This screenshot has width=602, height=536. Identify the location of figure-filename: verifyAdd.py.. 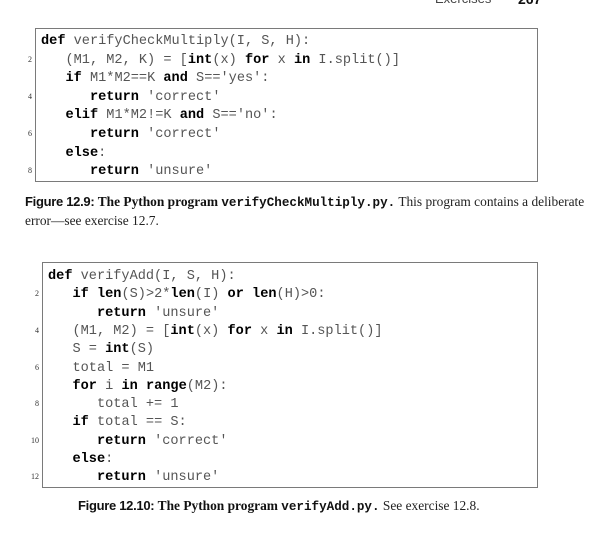
(330, 507).